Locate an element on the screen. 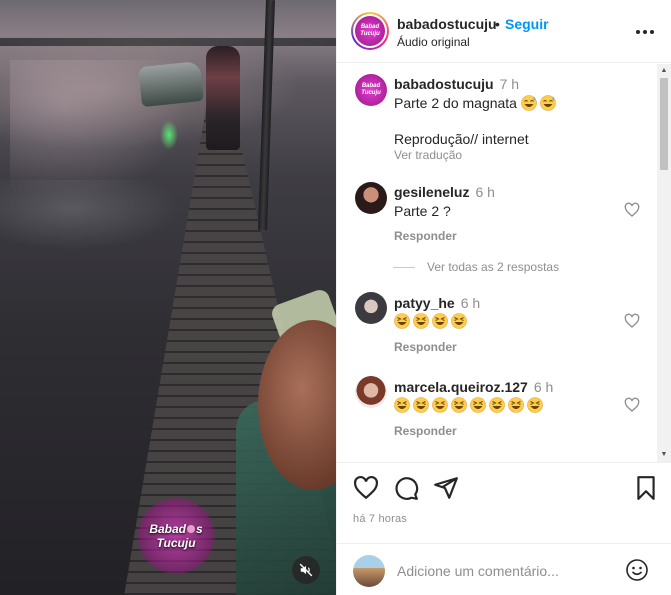 The width and height of the screenshot is (671, 595). scroll-down-arrow-icon: ▼ is located at coordinates (664, 454).